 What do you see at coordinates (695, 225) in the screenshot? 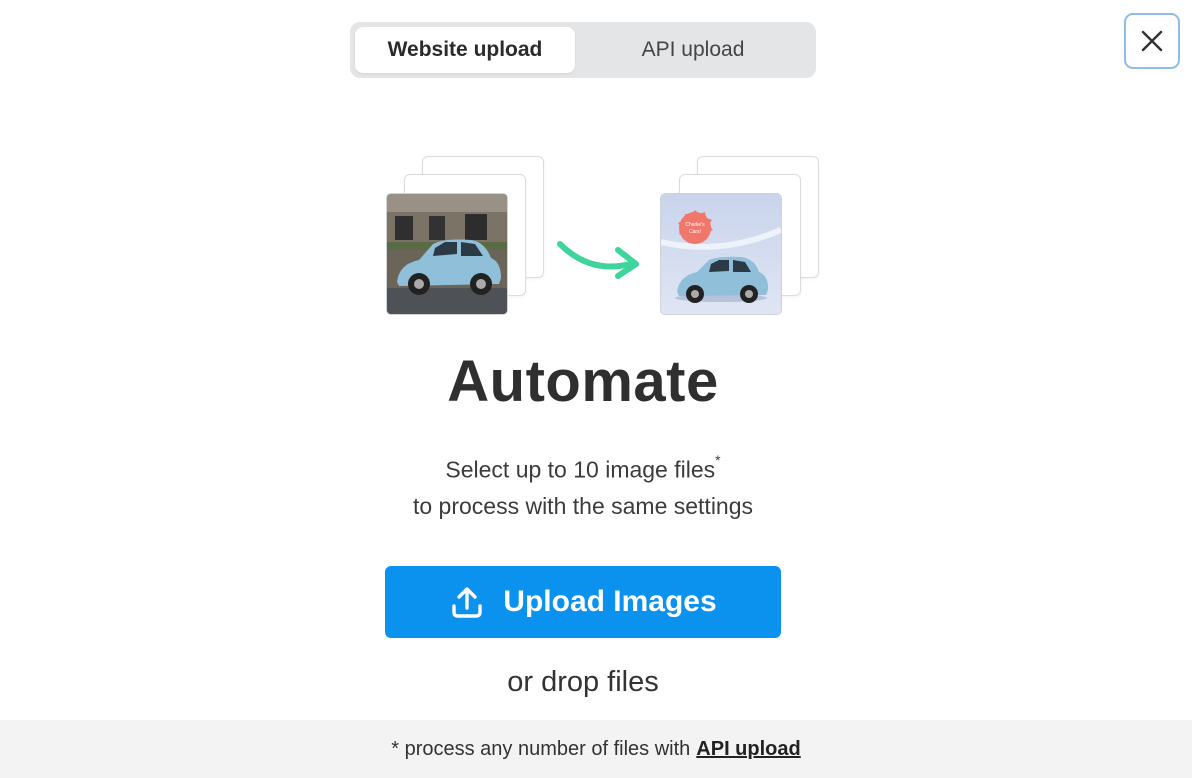
I see `svg-text: Charlie's` at bounding box center [695, 225].